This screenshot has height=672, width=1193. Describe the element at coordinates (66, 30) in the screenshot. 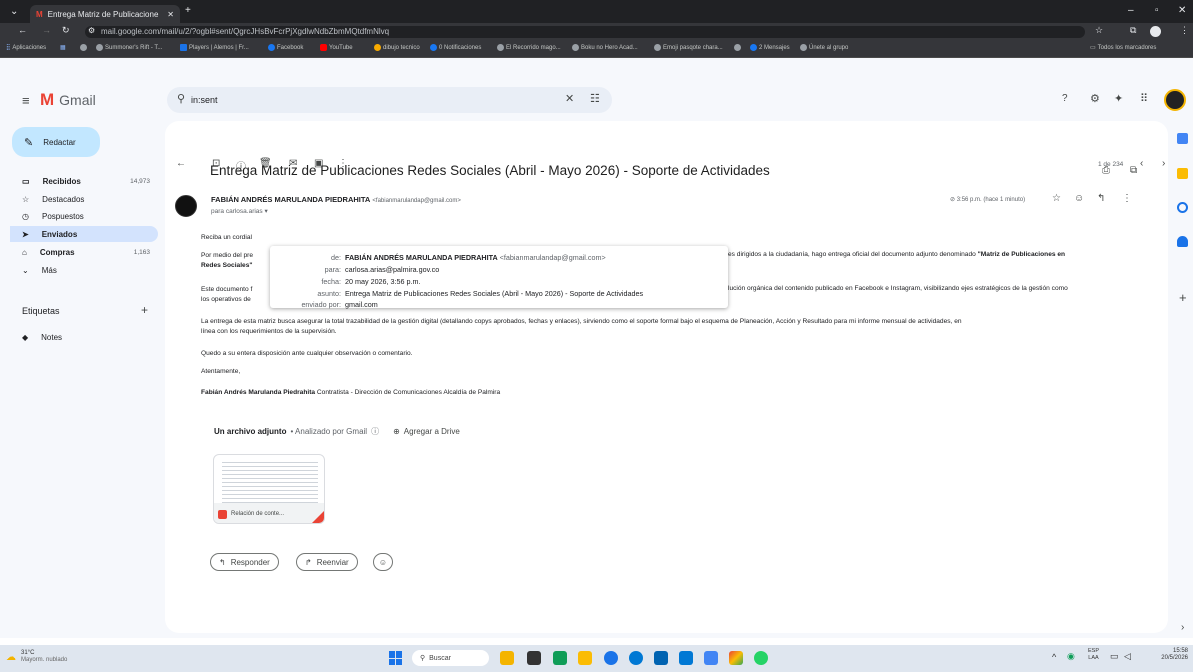

I see `reload-icon: ↻` at that location.